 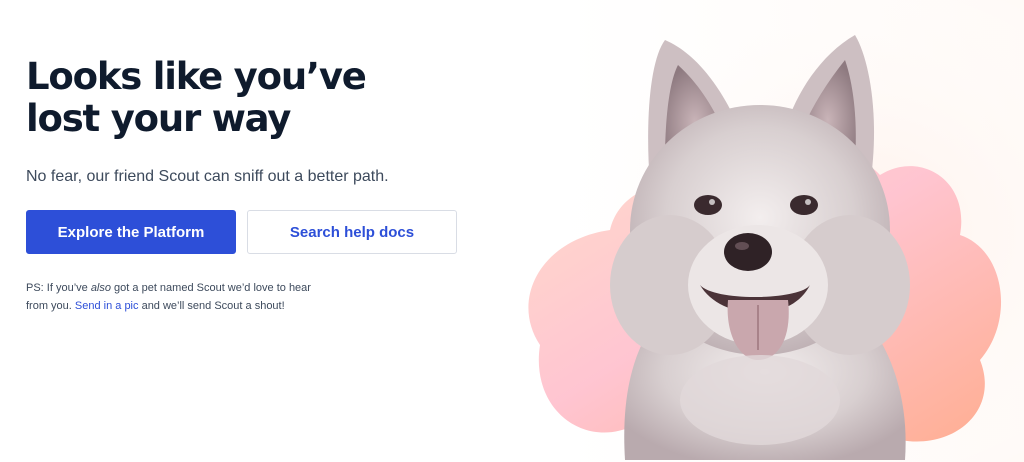 I want to click on page-title: Looks like you’ve lost your way, so click(x=246, y=98).